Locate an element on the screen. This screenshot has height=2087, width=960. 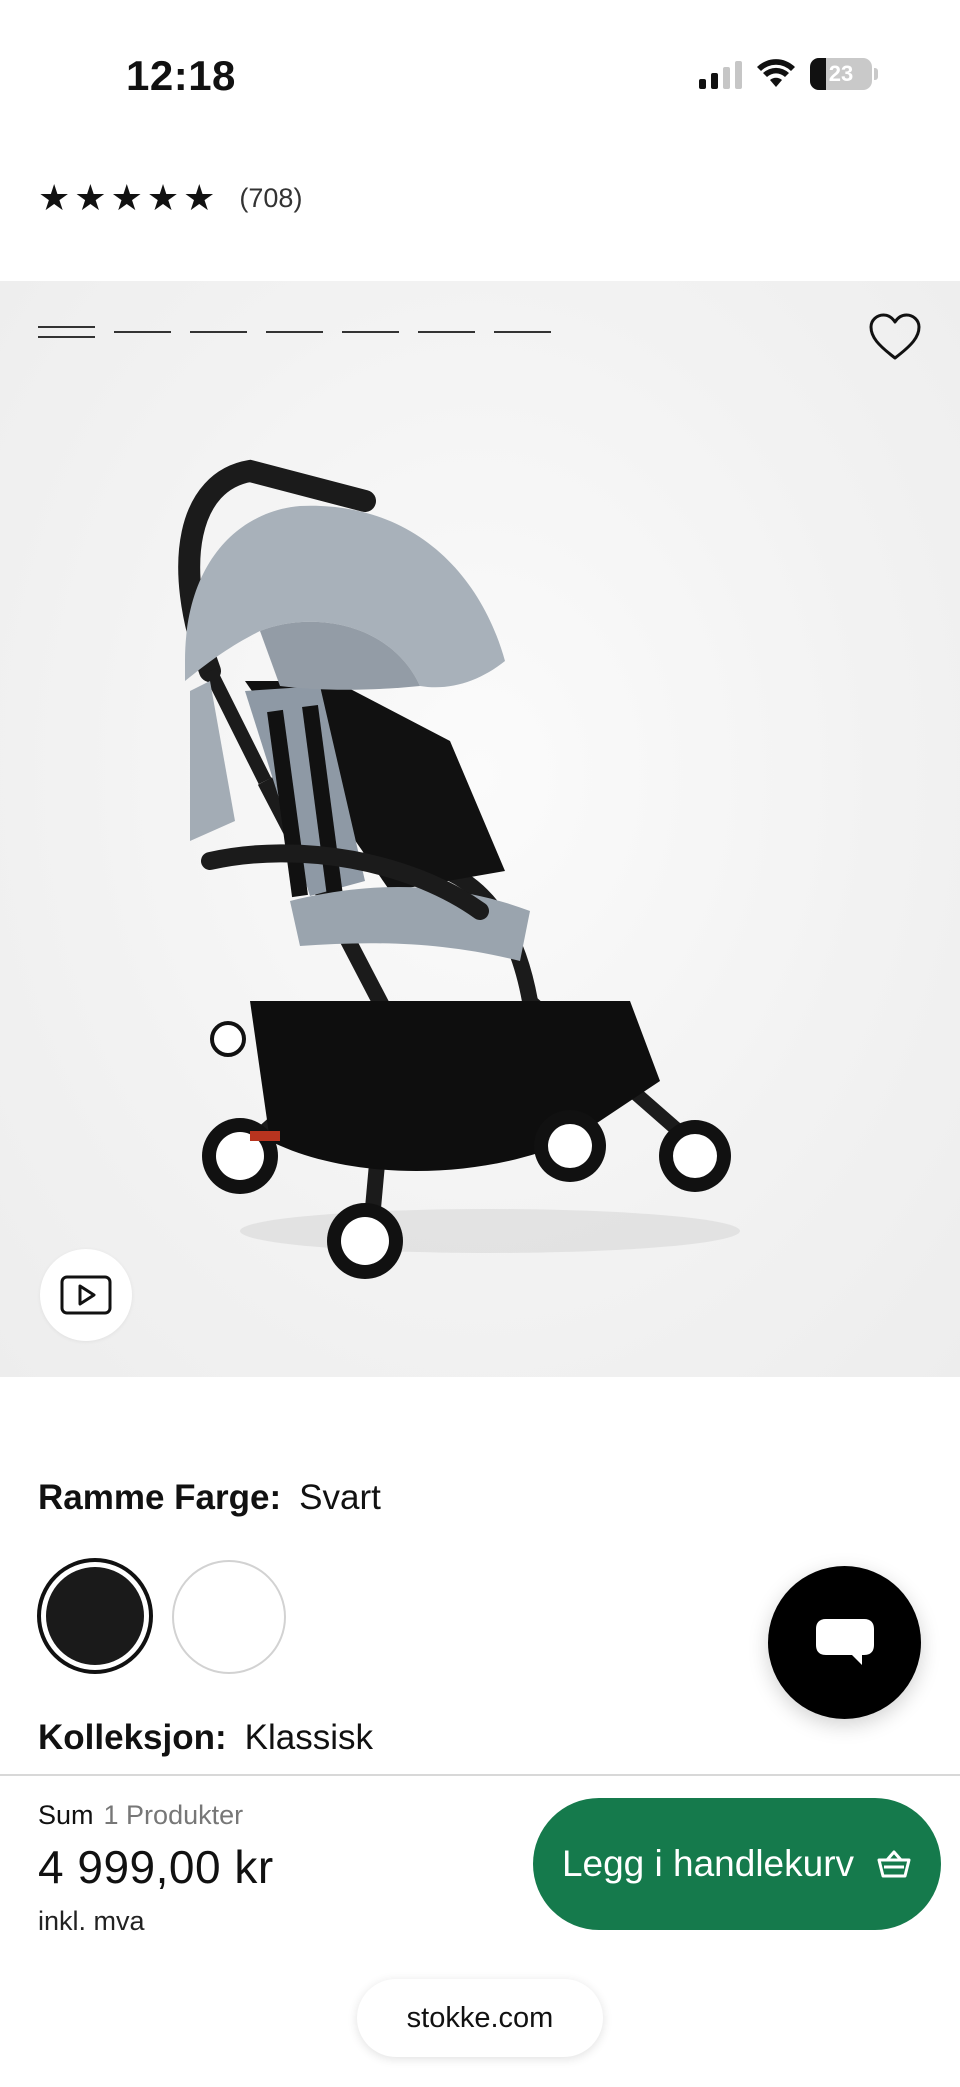
status-bar: 12:18 23 is located at coordinates (480, 75).